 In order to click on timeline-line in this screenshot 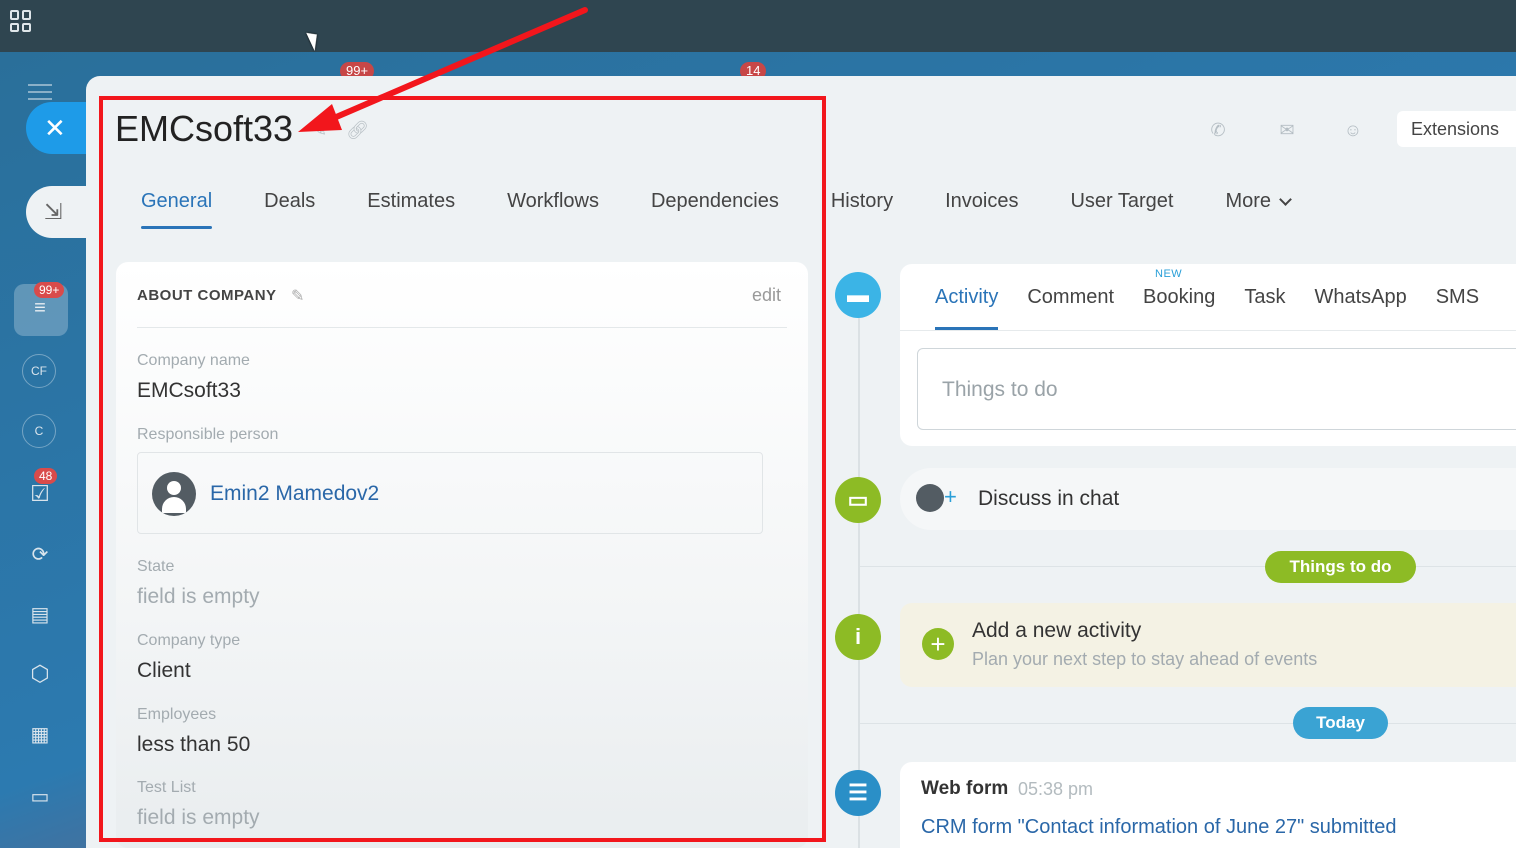, I will do `click(859, 574)`.